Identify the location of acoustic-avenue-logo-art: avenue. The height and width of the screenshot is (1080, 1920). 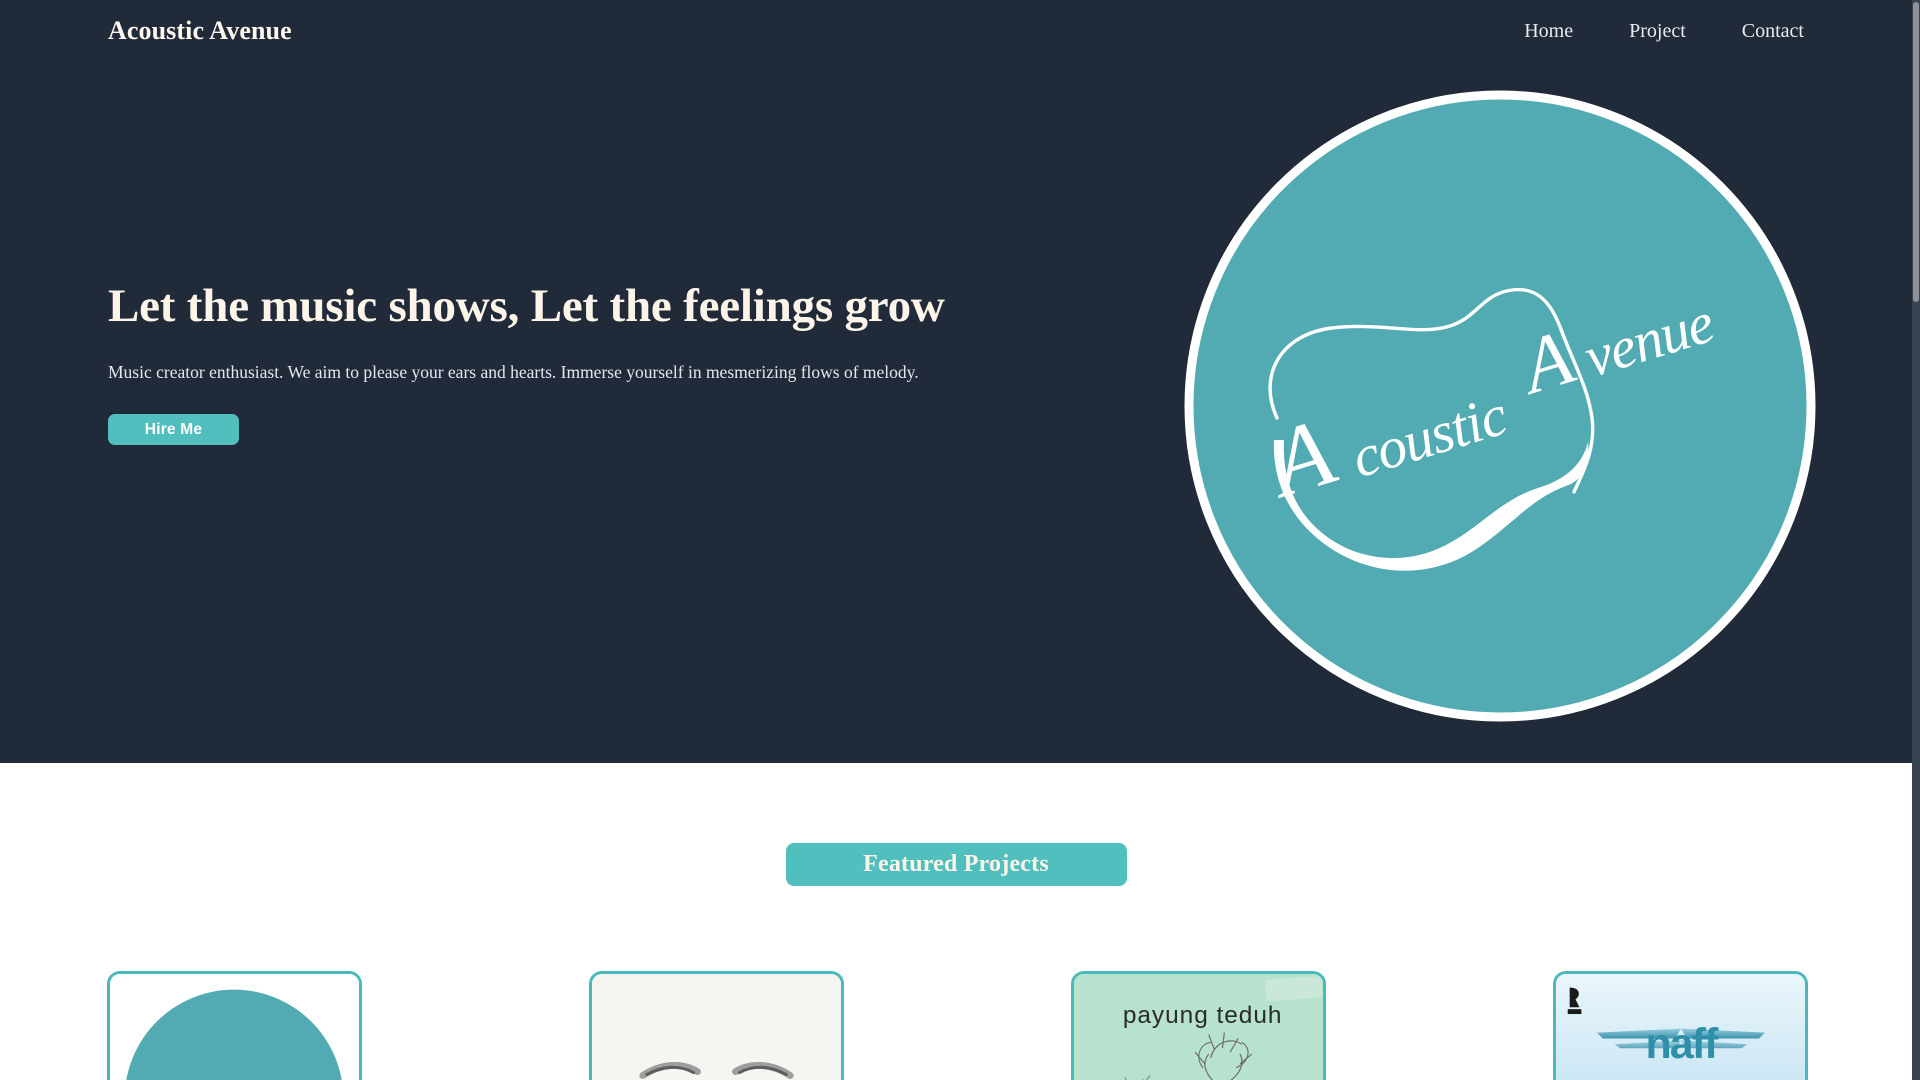
(234, 1027).